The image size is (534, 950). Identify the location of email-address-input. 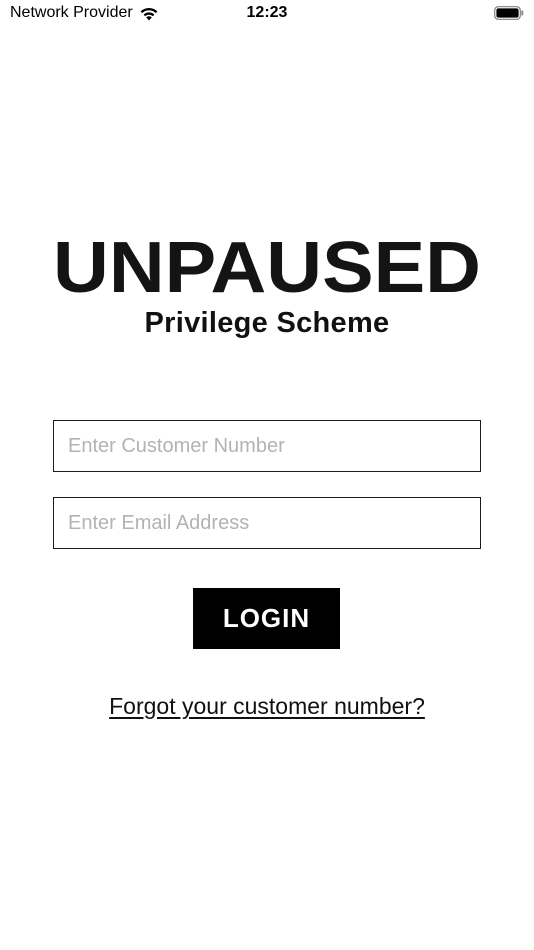
(267, 523).